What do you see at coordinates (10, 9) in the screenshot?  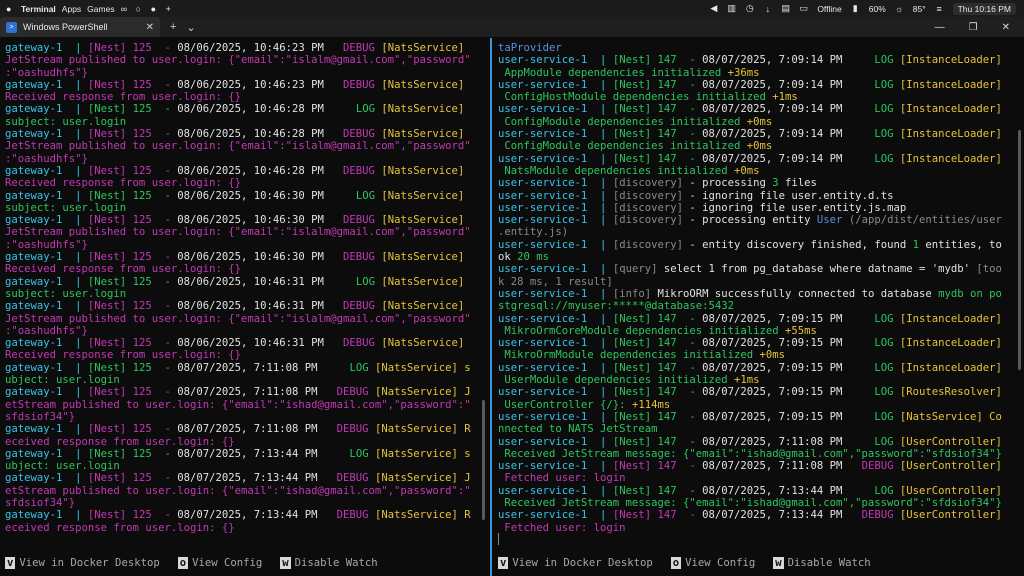 I see `apple-icon: ●` at bounding box center [10, 9].